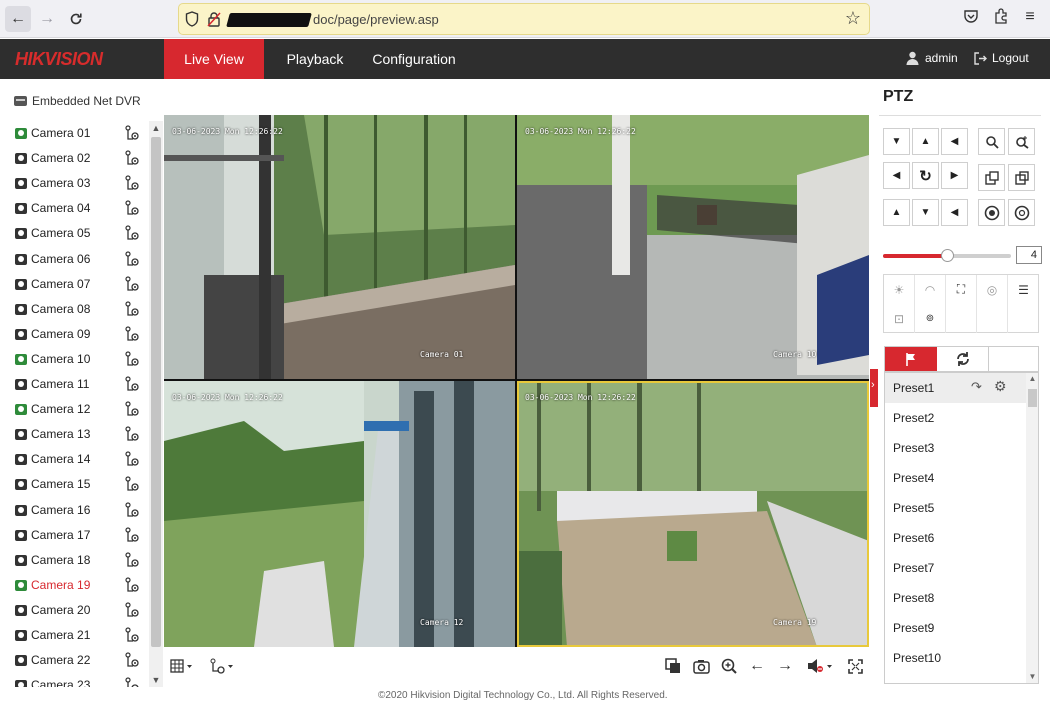  Describe the element at coordinates (896, 141) in the screenshot. I see `ptz-up-left-button: ▼` at that location.